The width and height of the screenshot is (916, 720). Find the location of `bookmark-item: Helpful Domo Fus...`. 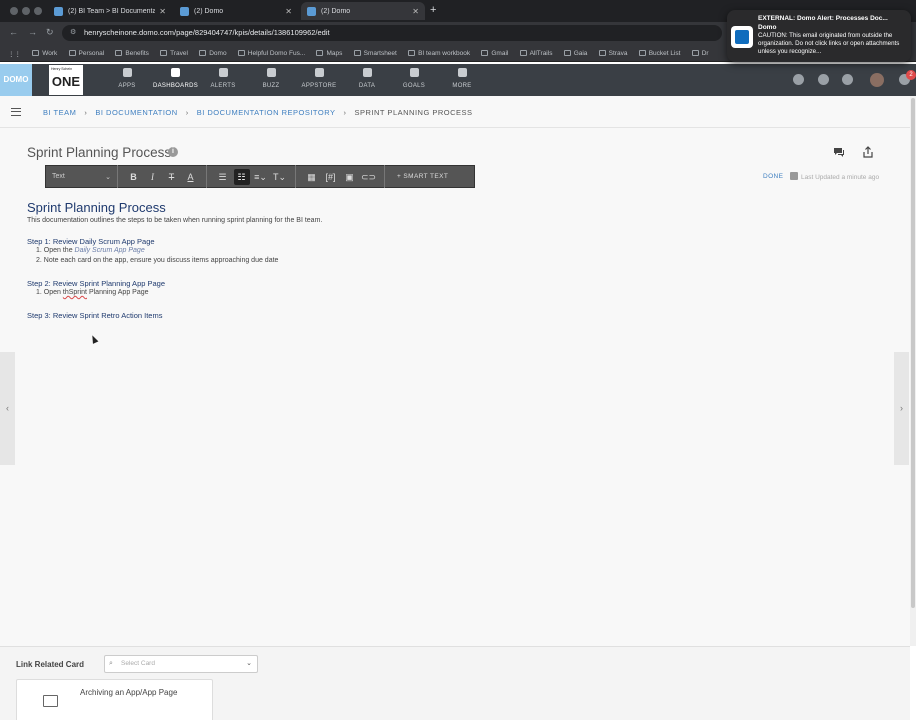

bookmark-item: Helpful Domo Fus... is located at coordinates (271, 52).